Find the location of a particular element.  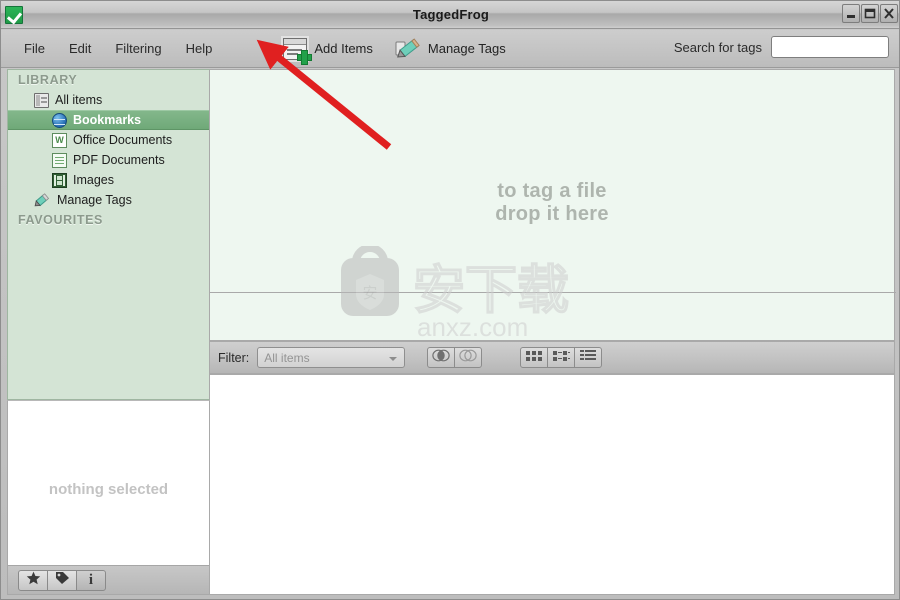

search-input is located at coordinates (830, 47).